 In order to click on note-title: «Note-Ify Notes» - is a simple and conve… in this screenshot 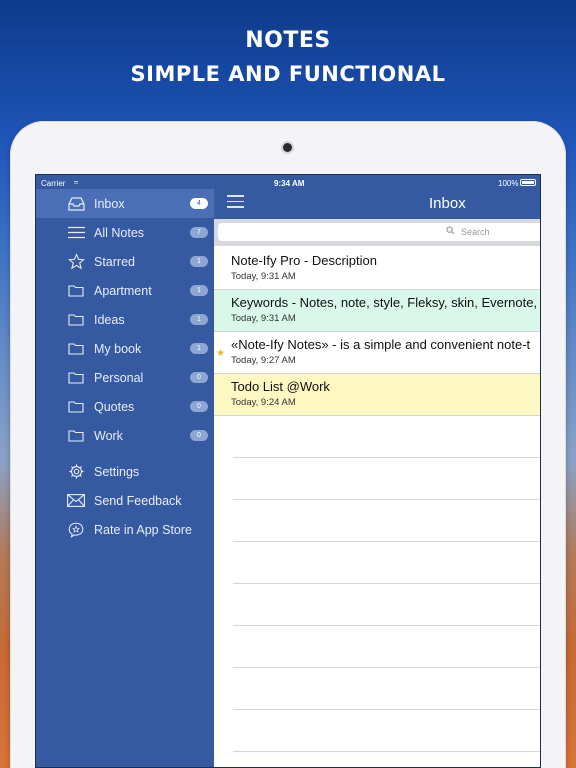, I will do `click(381, 344)`.